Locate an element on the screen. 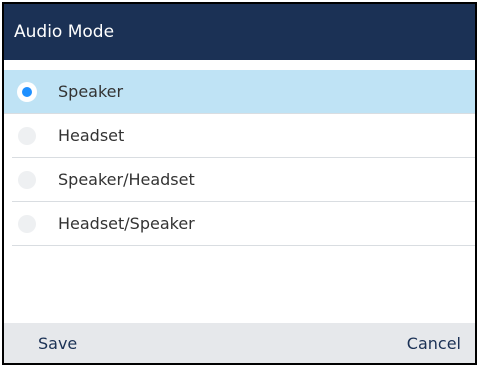 The width and height of the screenshot is (479, 367). option-speaker: Speaker is located at coordinates (239, 92).